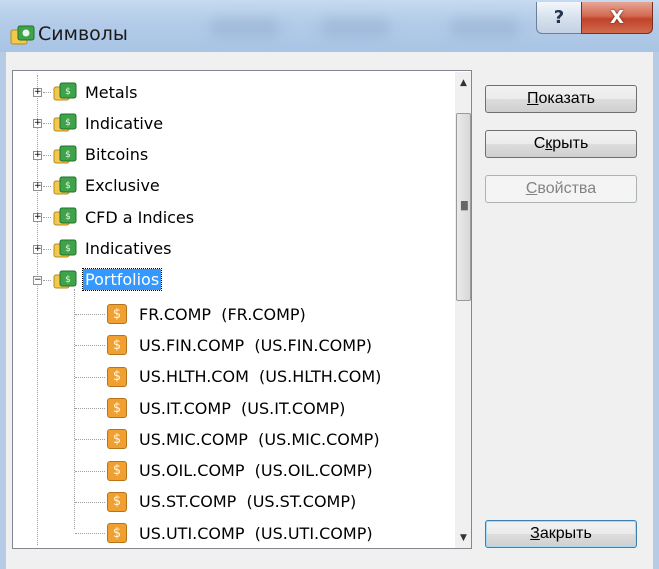 This screenshot has width=659, height=569. Describe the element at coordinates (463, 82) in the screenshot. I see `scroll-up-arrow-icon: ▲` at that location.